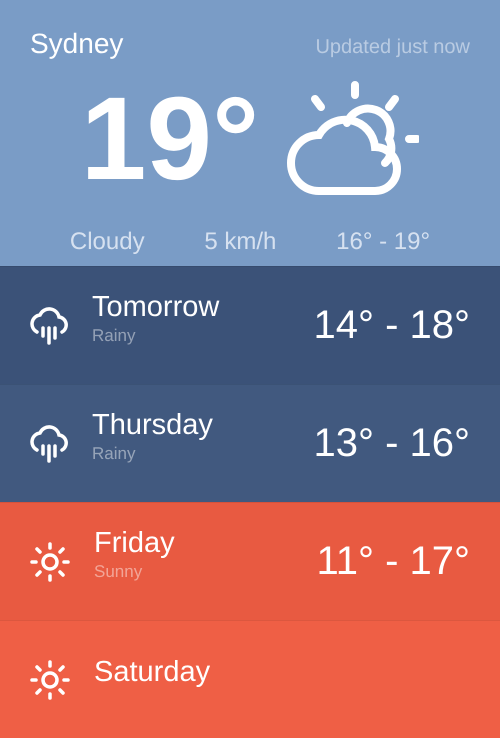  Describe the element at coordinates (203, 307) in the screenshot. I see `forecast-day: Tomorrow` at that location.